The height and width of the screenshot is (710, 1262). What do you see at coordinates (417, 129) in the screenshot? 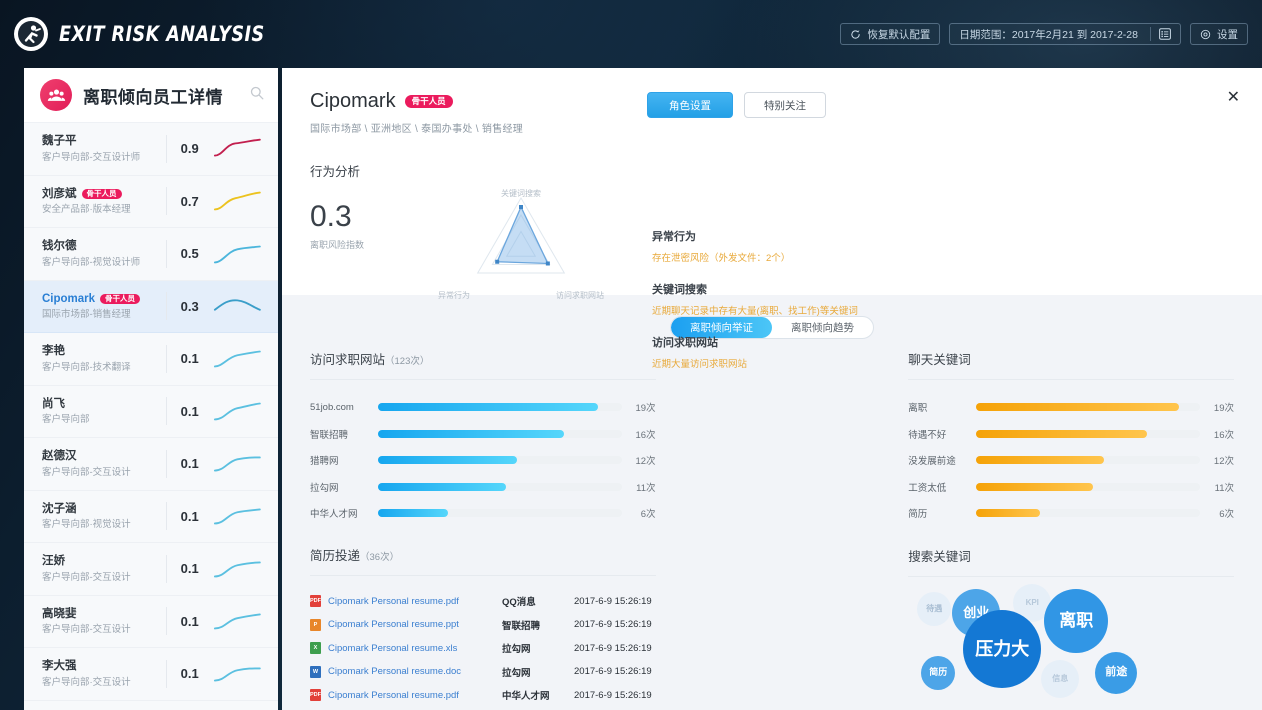
I see `breadcrumb: 国际市场部 \ 亚洲地区 \ 泰国办事处 \ 销售经理` at bounding box center [417, 129].